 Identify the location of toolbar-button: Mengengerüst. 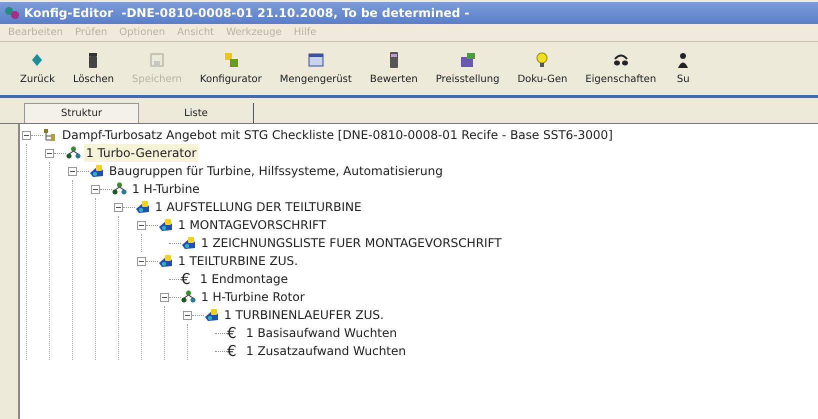
(316, 68).